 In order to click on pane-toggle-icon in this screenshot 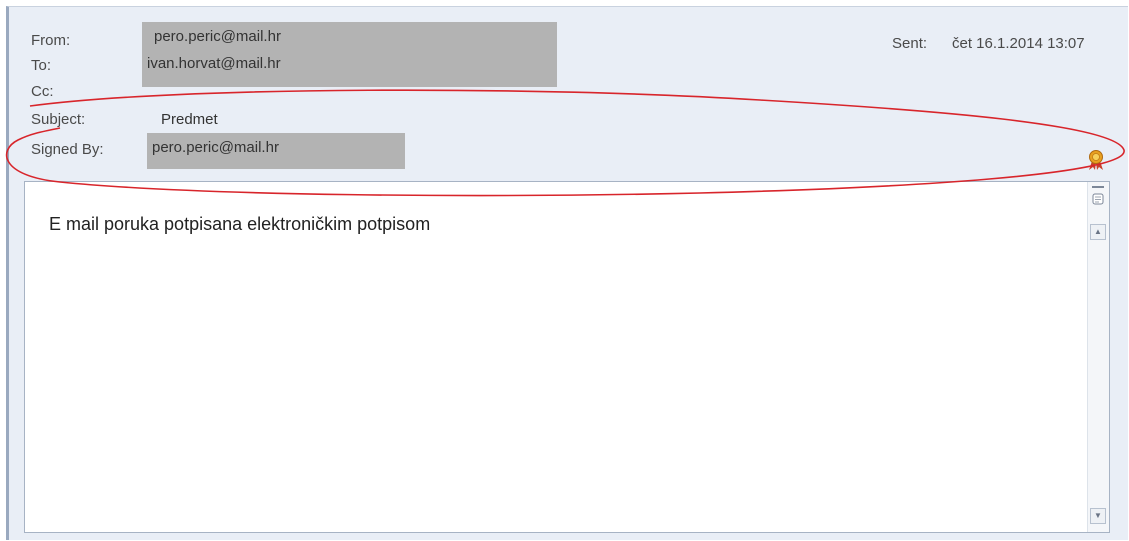, I will do `click(1098, 200)`.